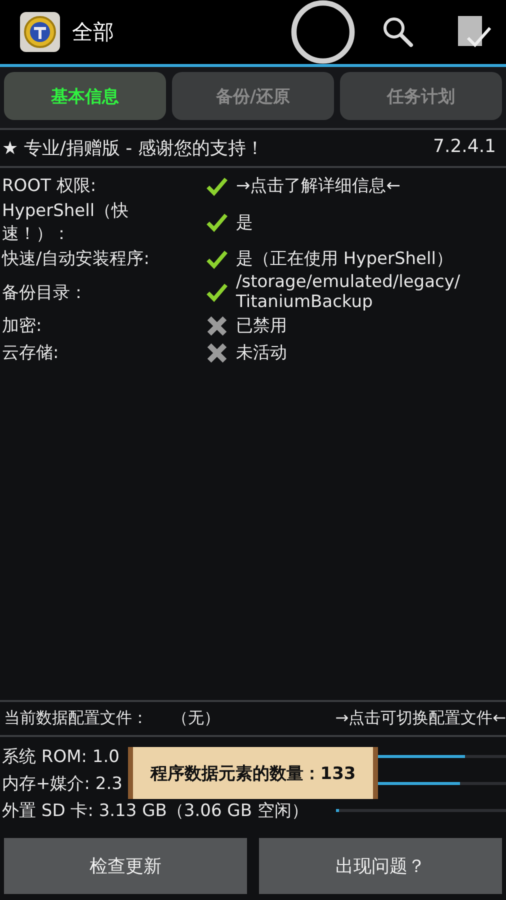  What do you see at coordinates (464, 147) in the screenshot?
I see `version-text: 7.2.4.1` at bounding box center [464, 147].